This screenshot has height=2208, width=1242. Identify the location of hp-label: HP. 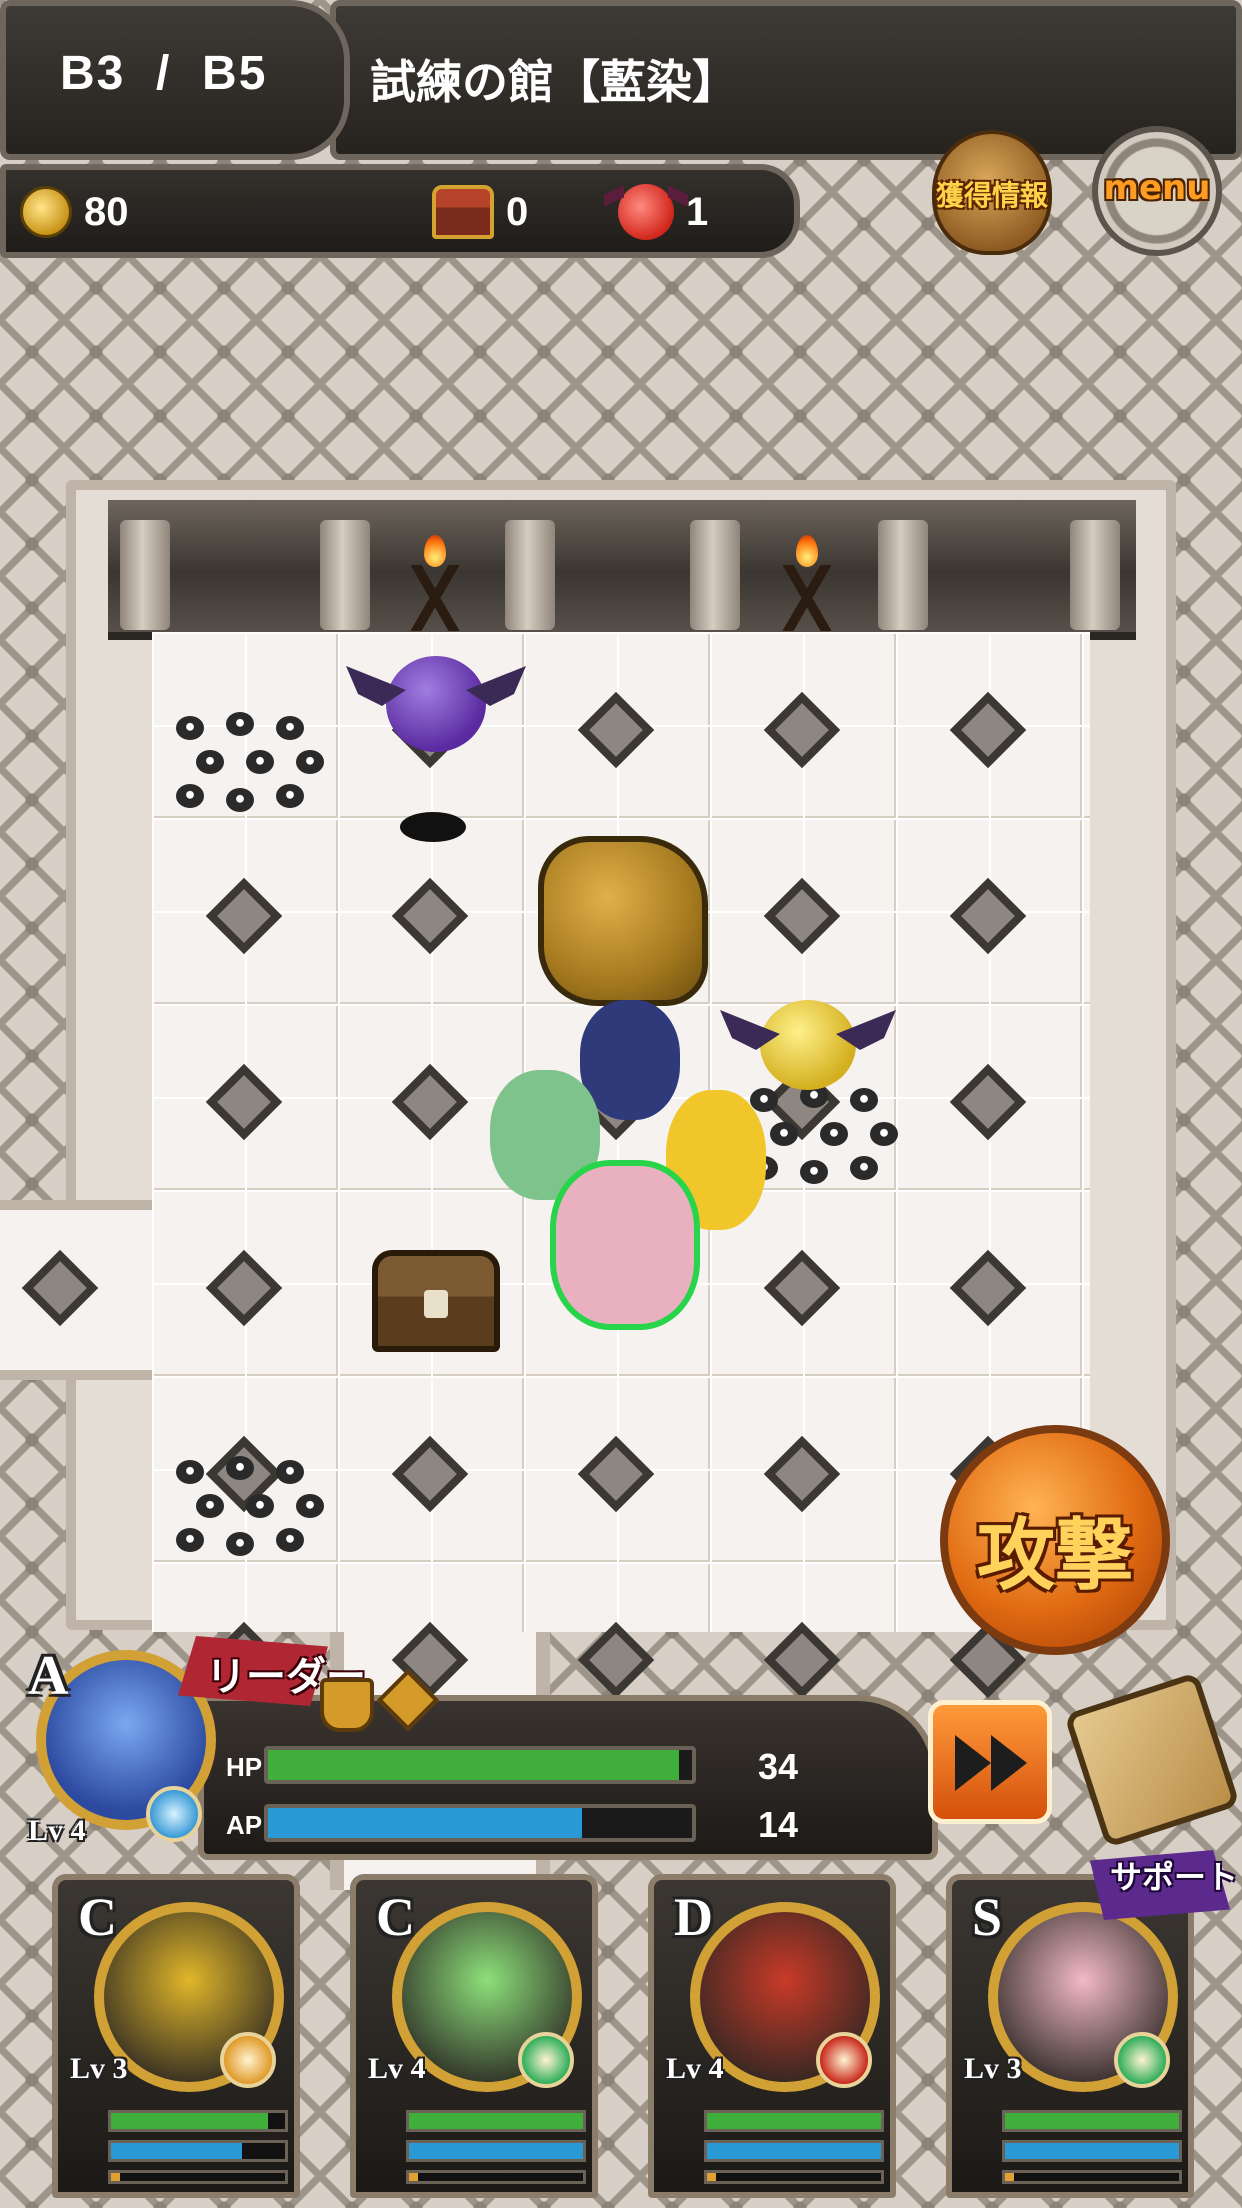
(244, 1767).